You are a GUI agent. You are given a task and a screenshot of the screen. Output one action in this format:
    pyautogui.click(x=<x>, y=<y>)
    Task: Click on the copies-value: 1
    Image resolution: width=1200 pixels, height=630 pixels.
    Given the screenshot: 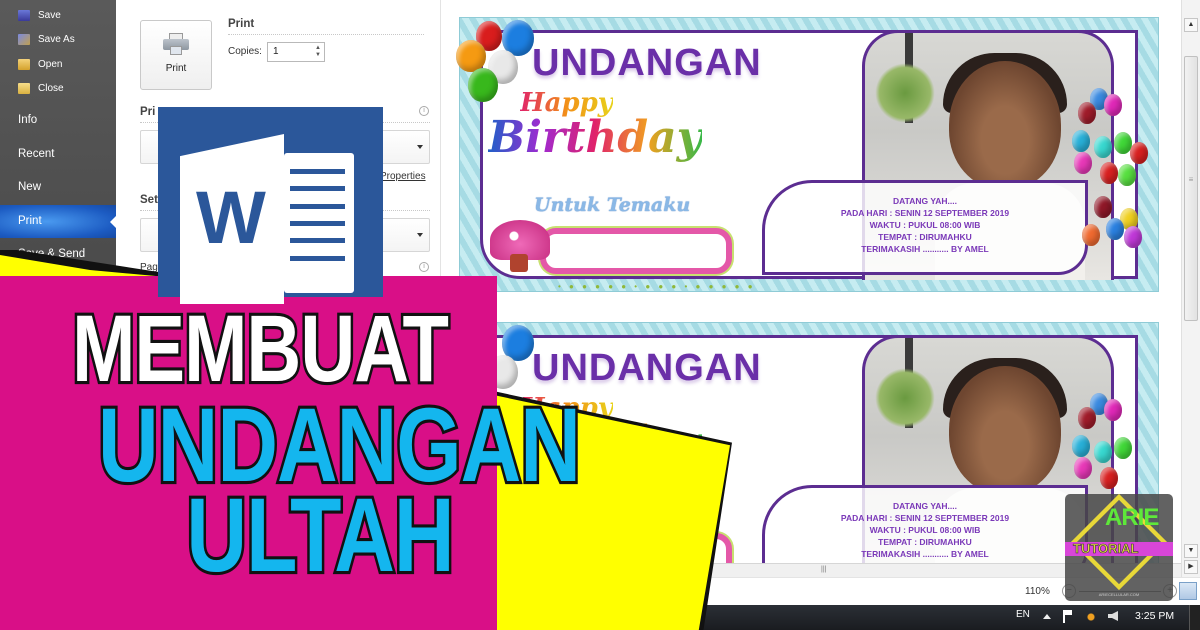 What is the action you would take?
    pyautogui.click(x=276, y=51)
    